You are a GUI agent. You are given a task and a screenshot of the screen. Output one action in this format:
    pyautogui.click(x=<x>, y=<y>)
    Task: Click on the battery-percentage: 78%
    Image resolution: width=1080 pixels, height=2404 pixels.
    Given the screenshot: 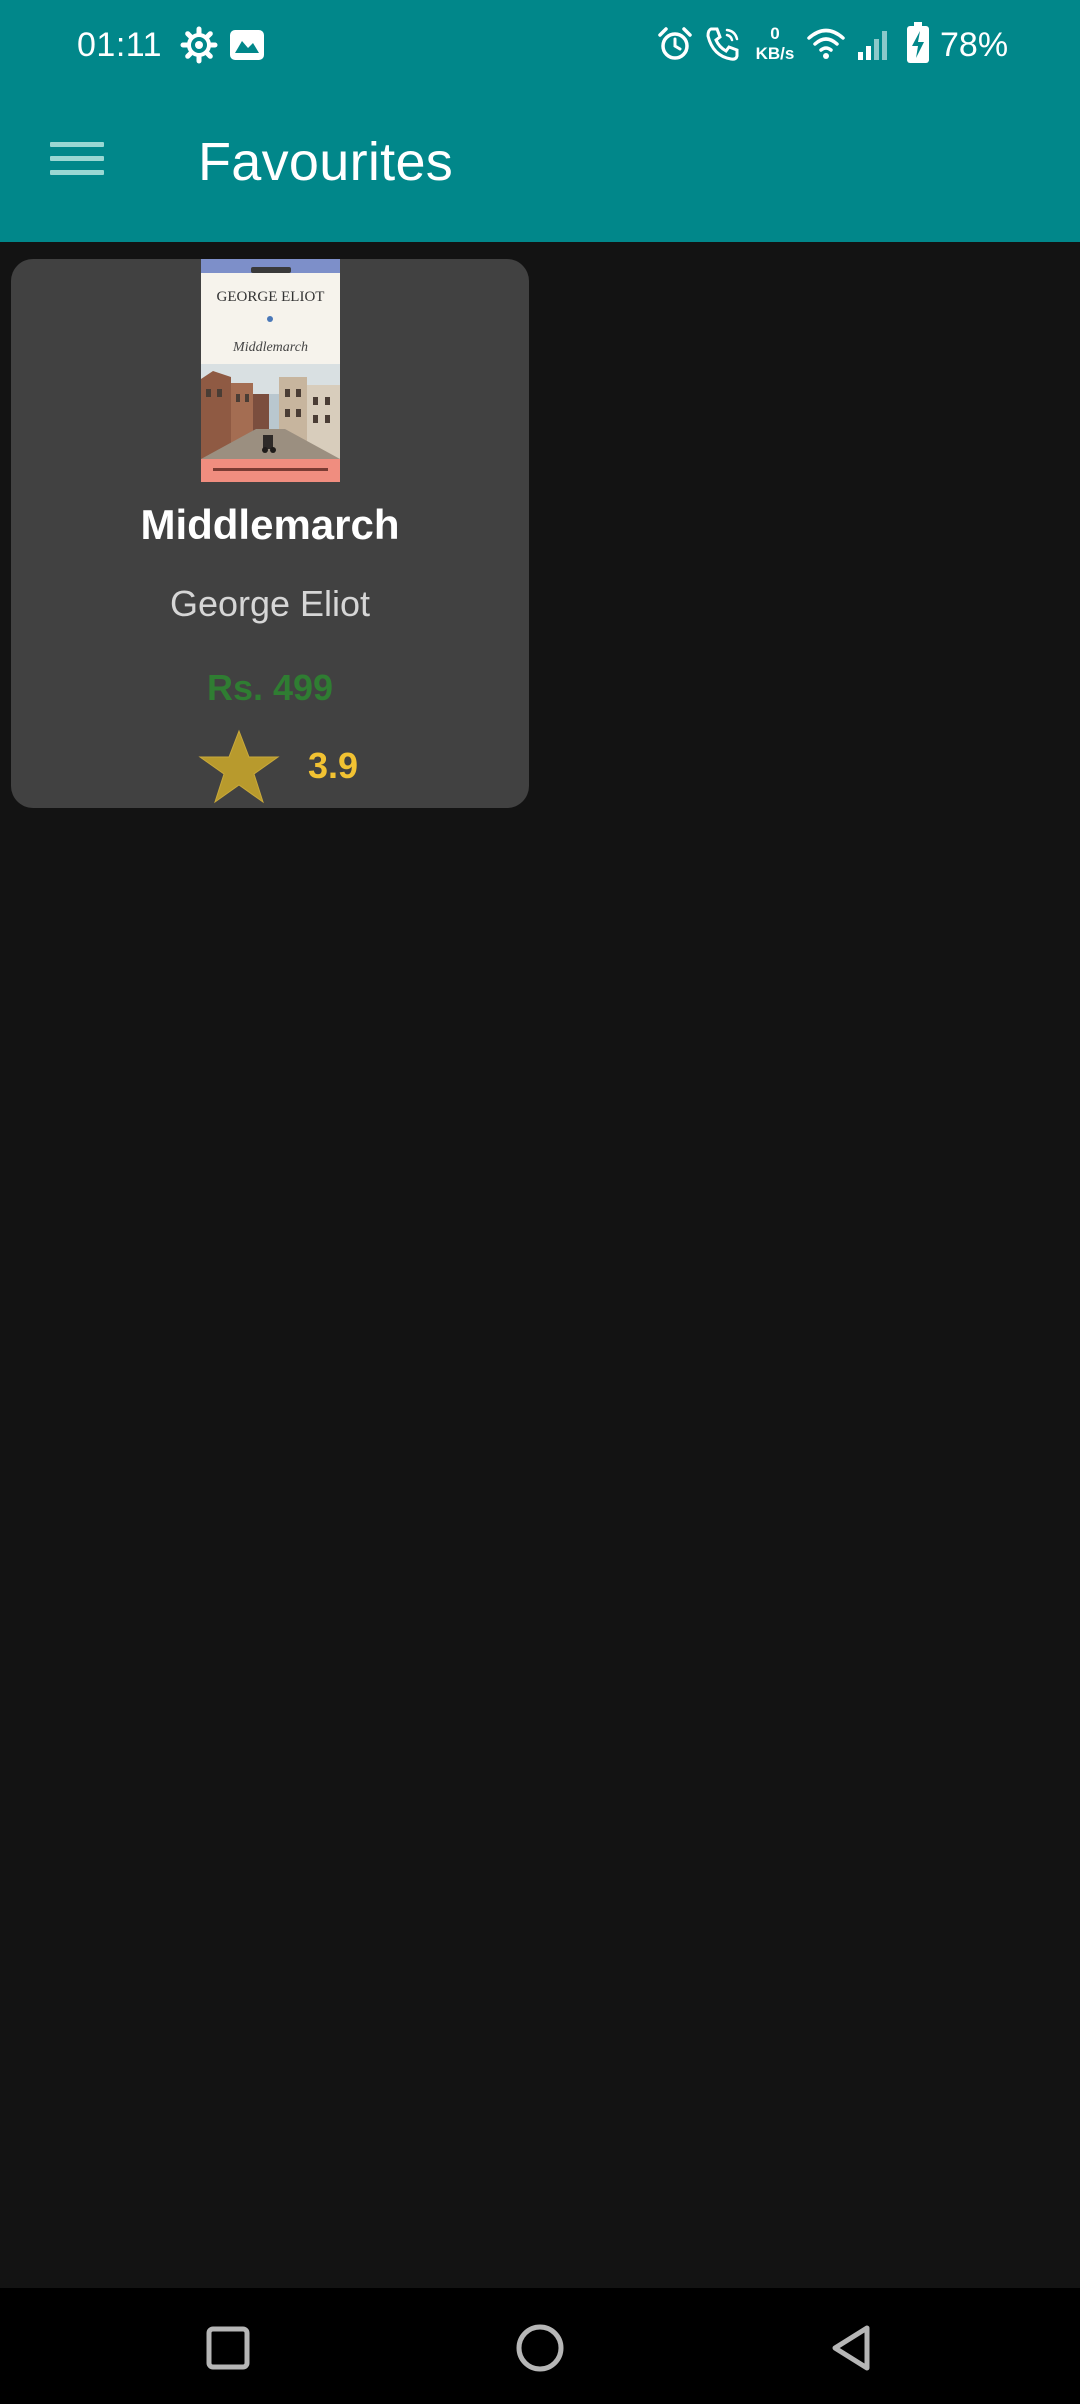 What is the action you would take?
    pyautogui.click(x=974, y=45)
    